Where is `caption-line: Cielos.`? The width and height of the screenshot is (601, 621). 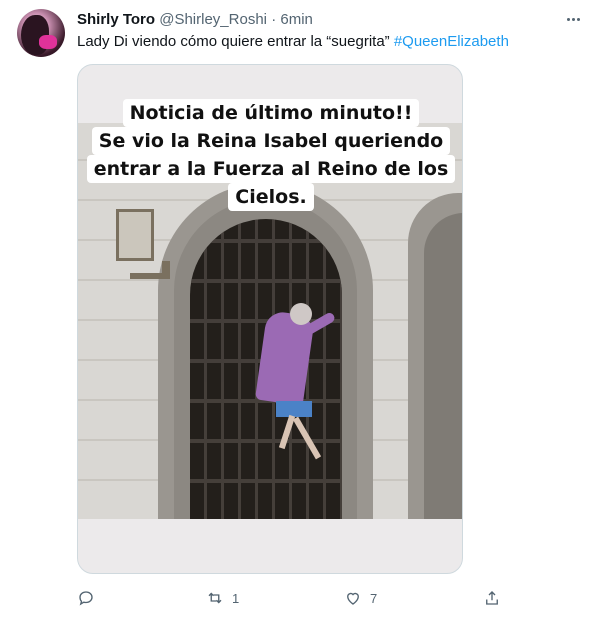
caption-line: Cielos. is located at coordinates (271, 197).